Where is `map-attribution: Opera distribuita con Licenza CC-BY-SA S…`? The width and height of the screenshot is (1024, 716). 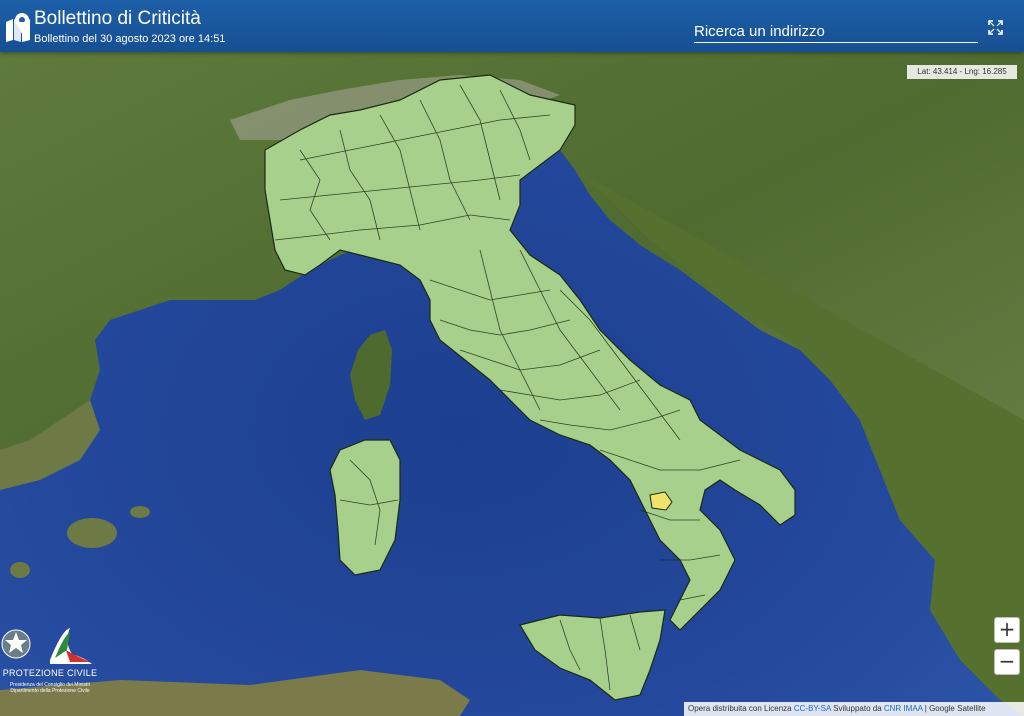
map-attribution: Opera distribuita con Licenza CC-BY-SA S… is located at coordinates (854, 709).